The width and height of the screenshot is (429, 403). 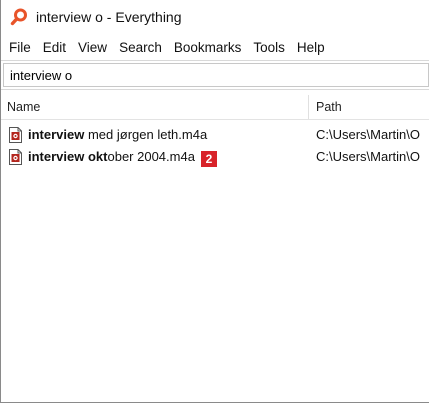 What do you see at coordinates (146, 134) in the screenshot?
I see `file-name-rest: med jørgen leth.m4a` at bounding box center [146, 134].